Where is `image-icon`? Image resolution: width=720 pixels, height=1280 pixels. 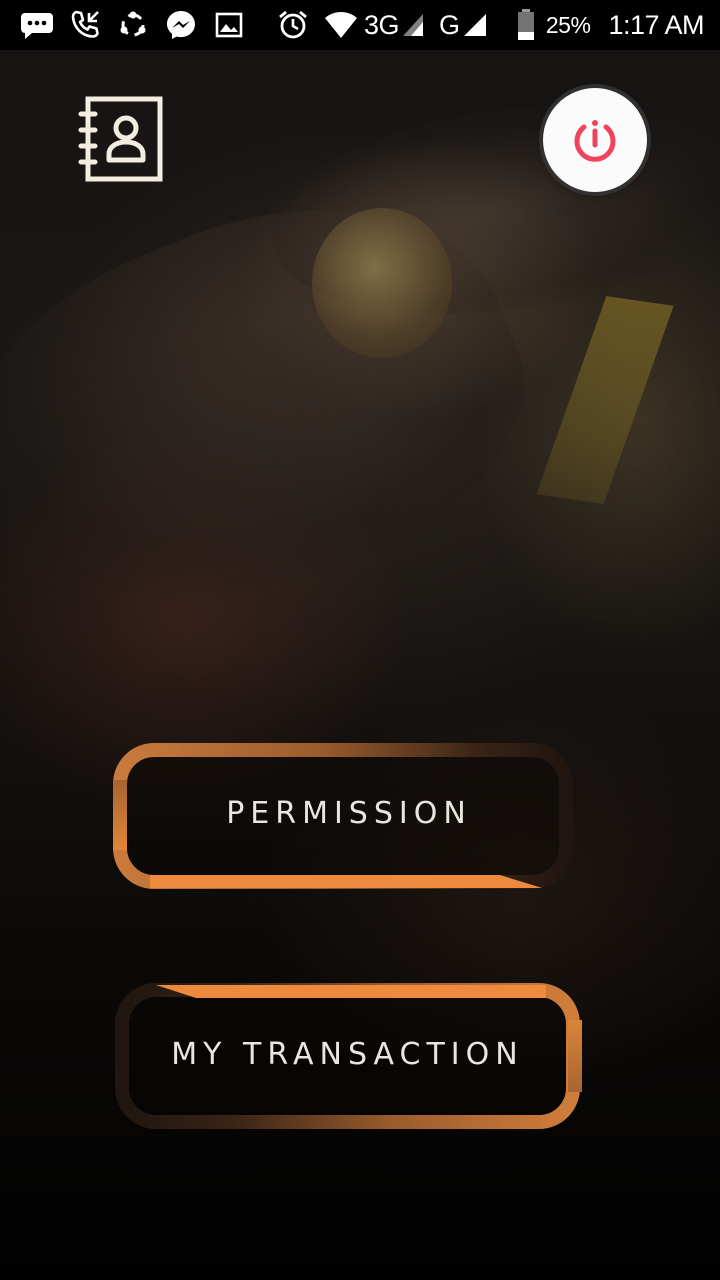
image-icon is located at coordinates (229, 25).